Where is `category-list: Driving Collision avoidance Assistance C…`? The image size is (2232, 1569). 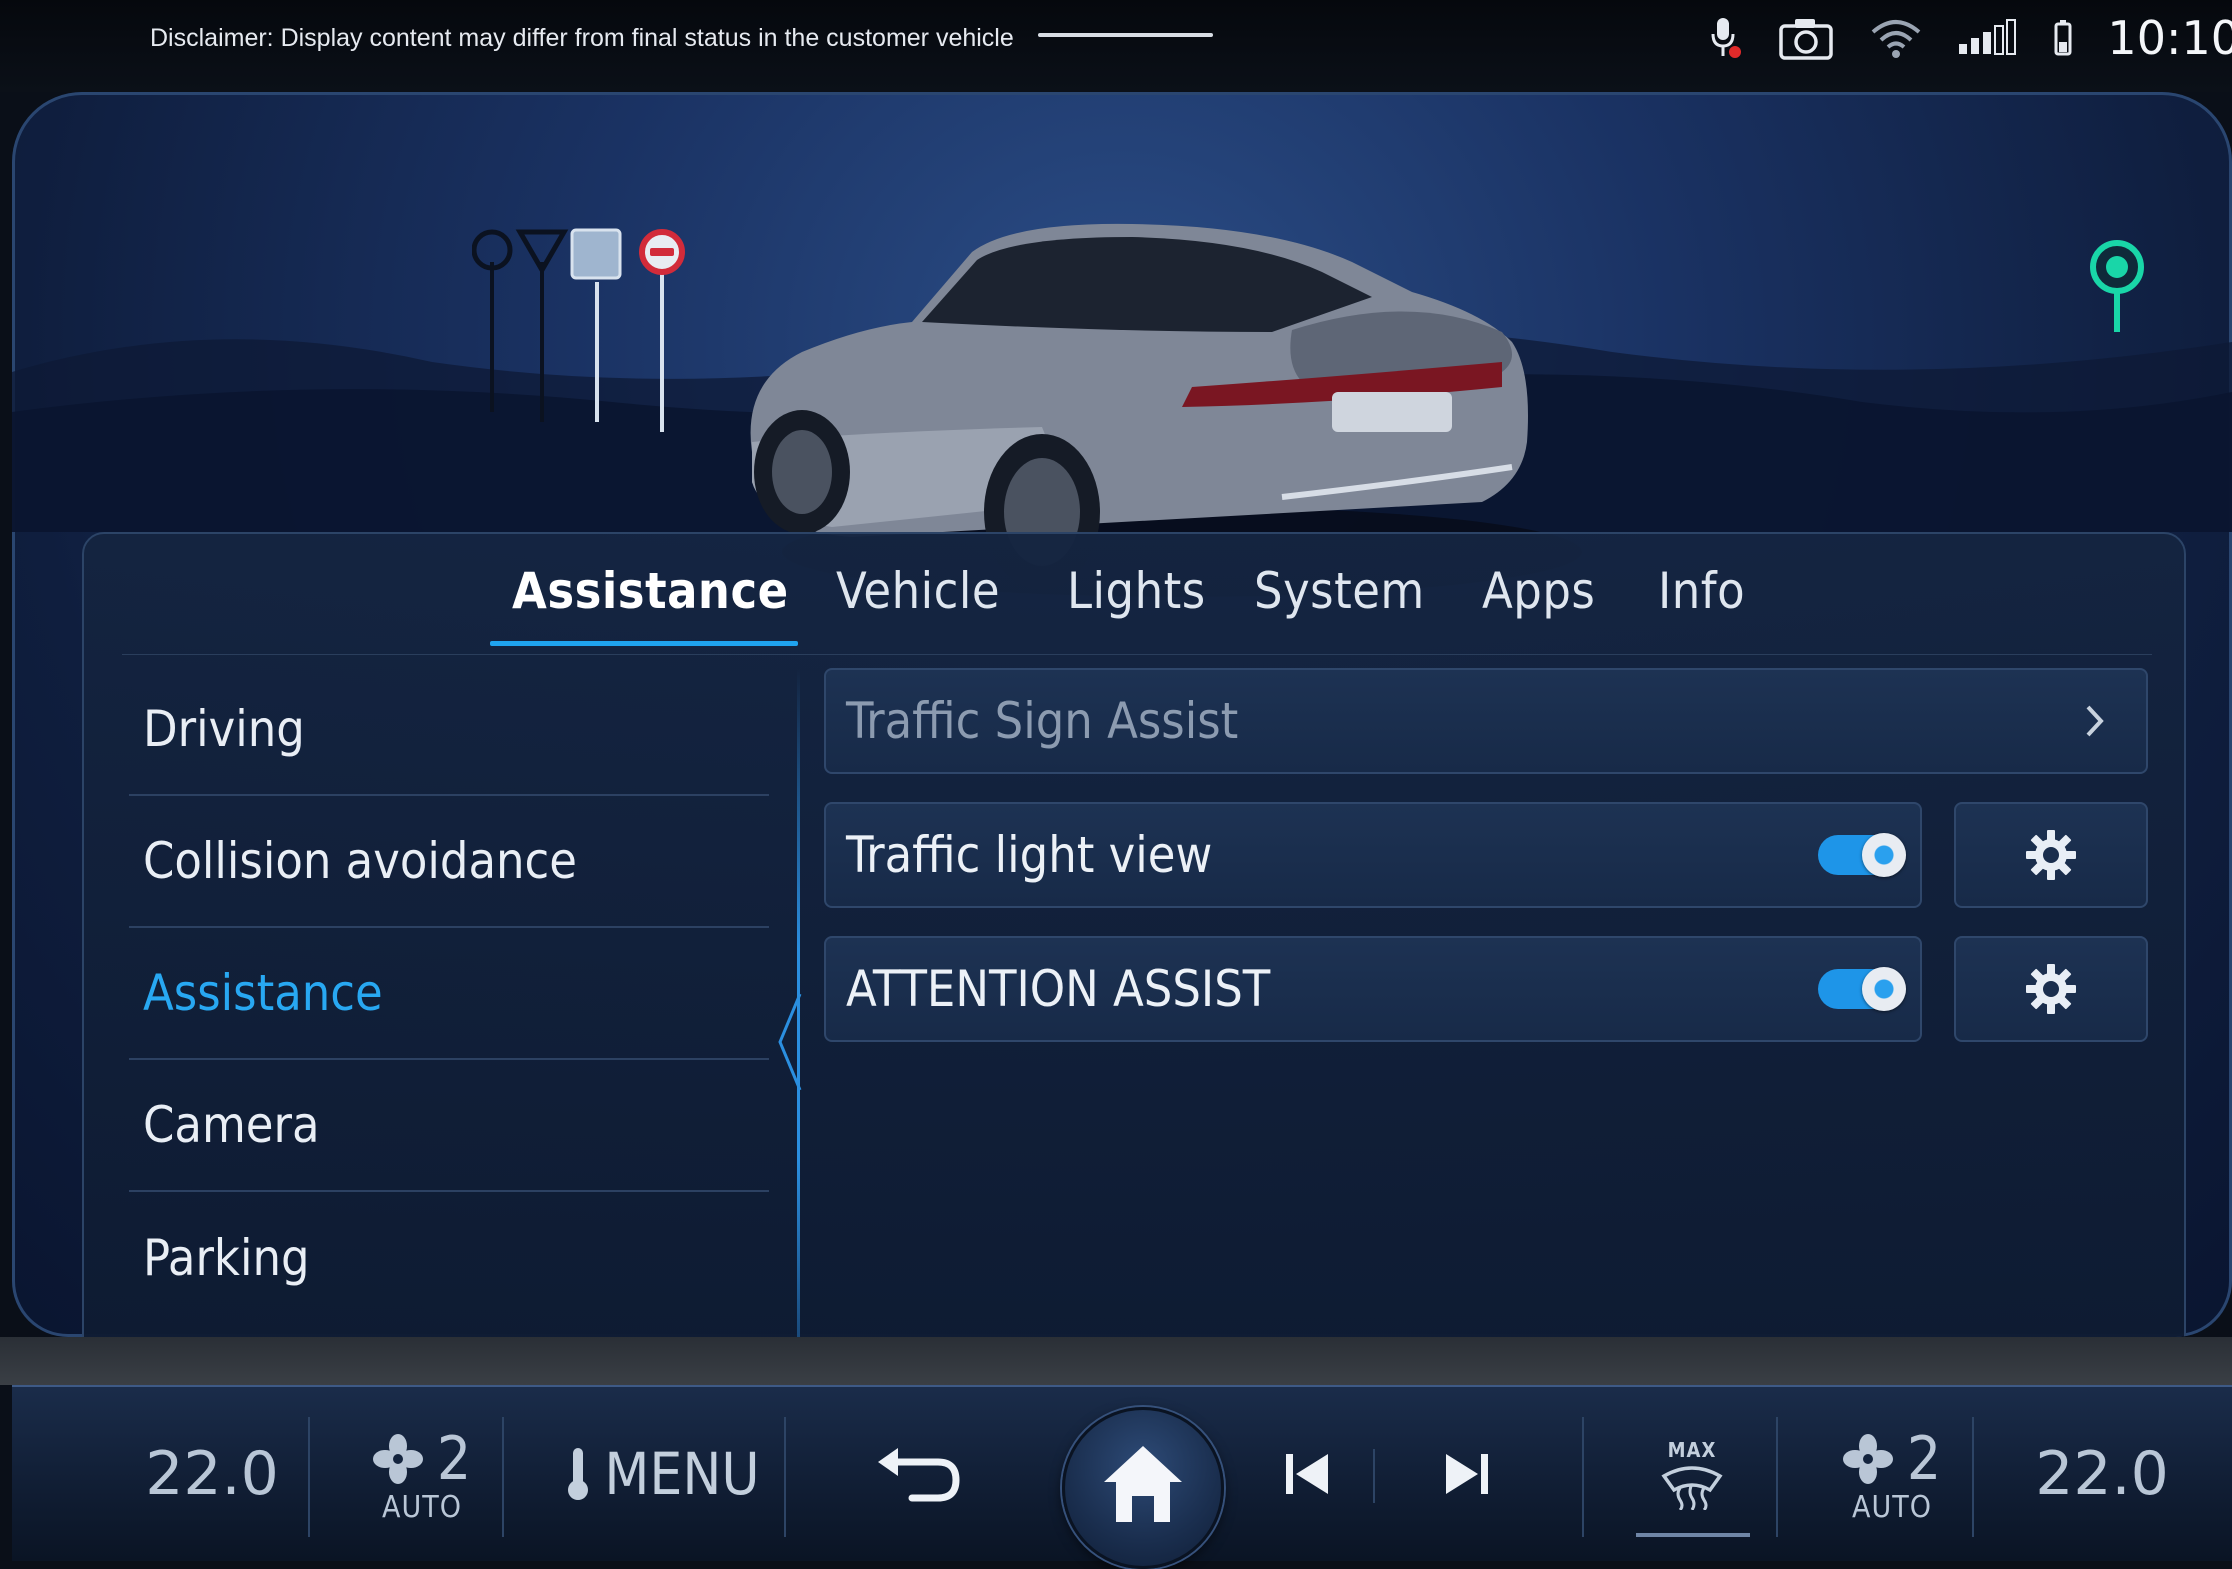 category-list: Driving Collision avoidance Assistance C… is located at coordinates (449, 994).